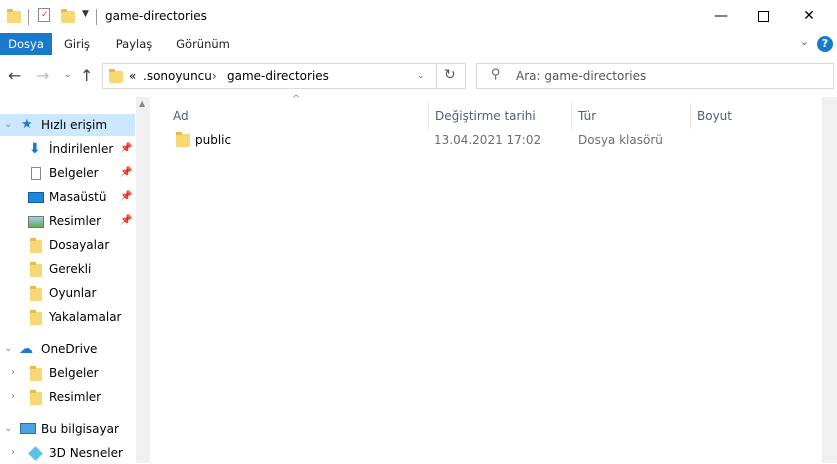 Image resolution: width=837 pixels, height=464 pixels. Describe the element at coordinates (581, 76) in the screenshot. I see `search-input: Ara: game-directories` at that location.